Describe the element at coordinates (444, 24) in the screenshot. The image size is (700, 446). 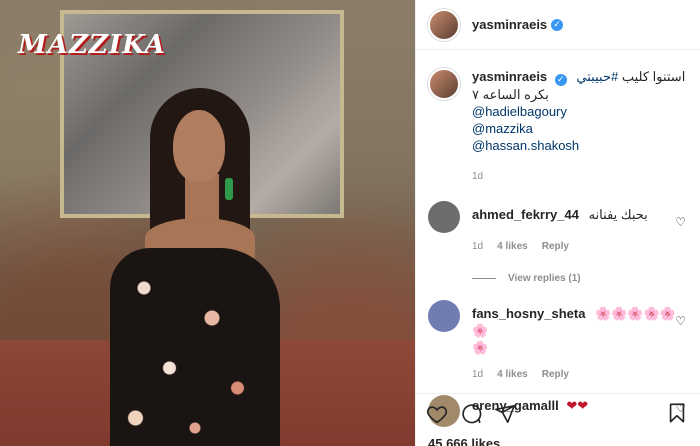
I see `author-avatar` at that location.